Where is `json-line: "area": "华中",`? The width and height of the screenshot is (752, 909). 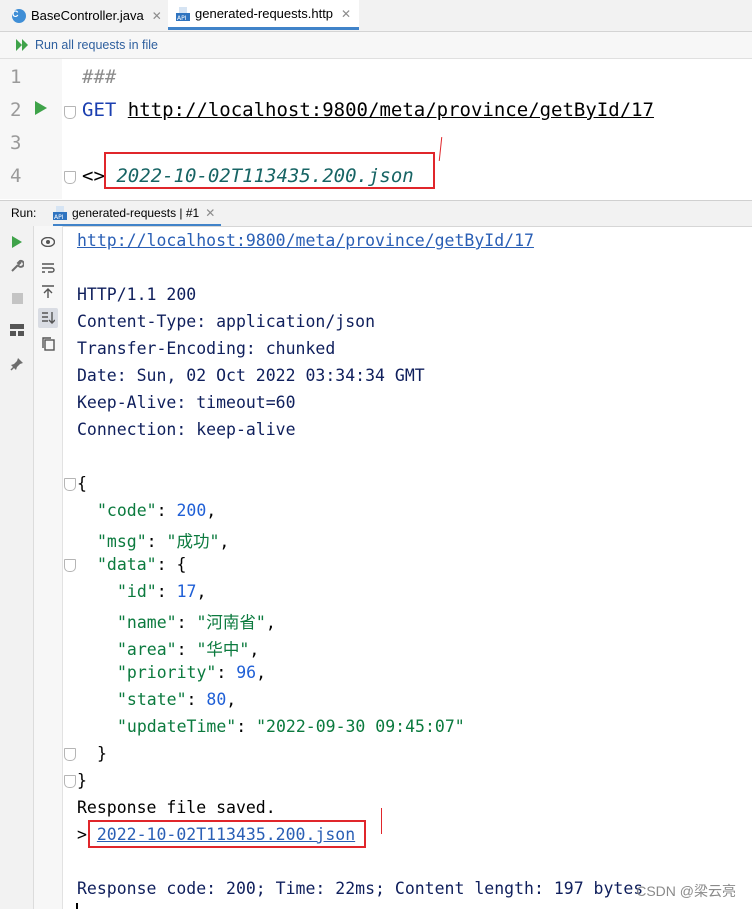
json-line: "area": "华中", is located at coordinates (188, 649).